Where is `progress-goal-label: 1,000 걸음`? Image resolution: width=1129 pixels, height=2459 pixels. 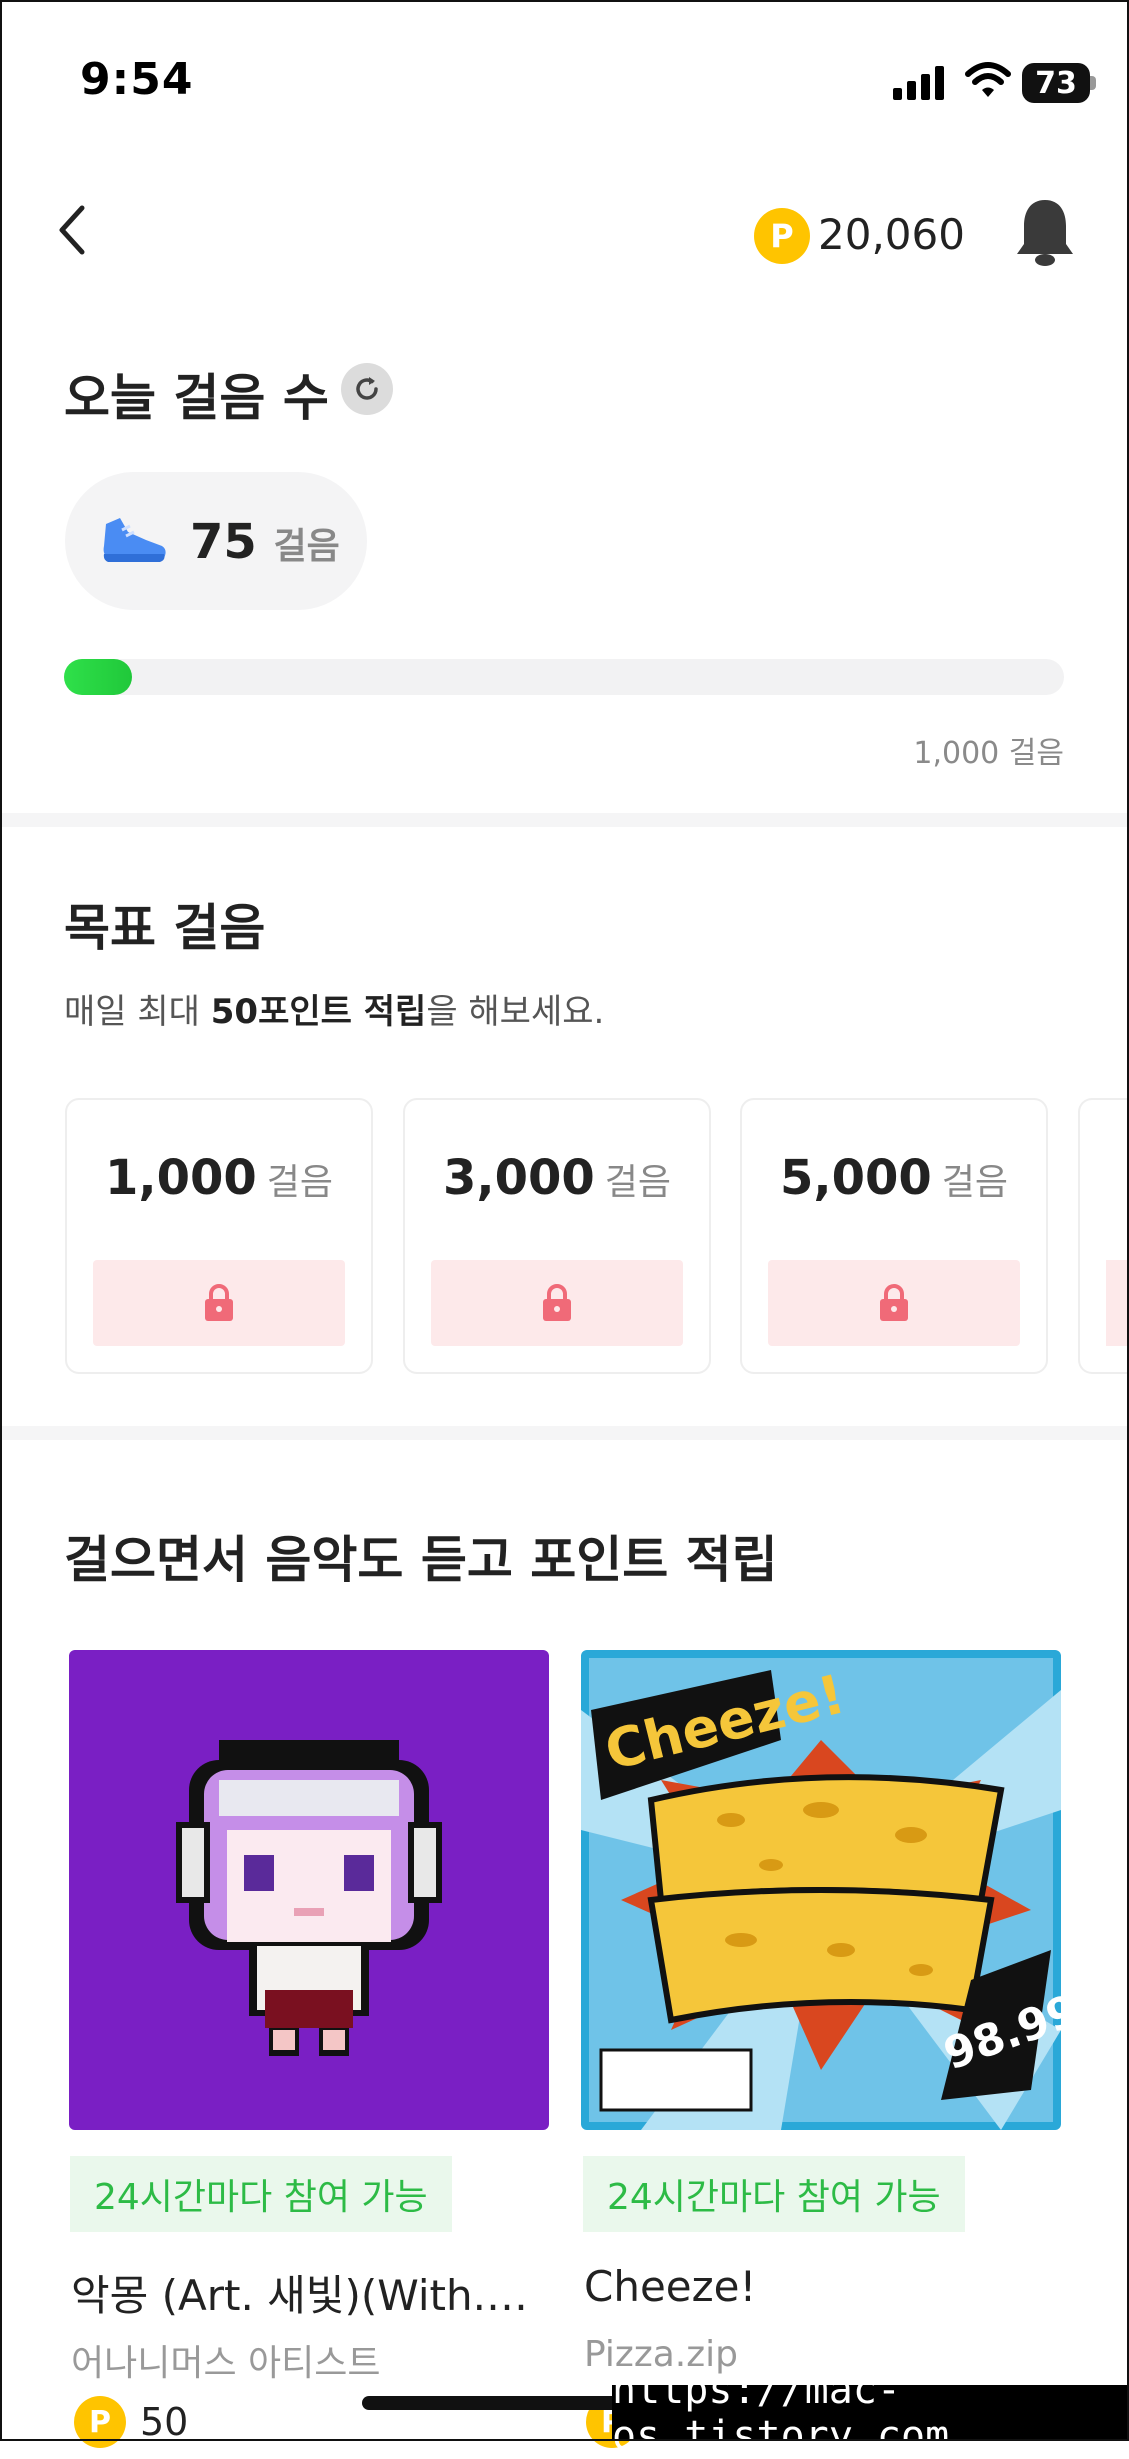 progress-goal-label: 1,000 걸음 is located at coordinates (988, 753).